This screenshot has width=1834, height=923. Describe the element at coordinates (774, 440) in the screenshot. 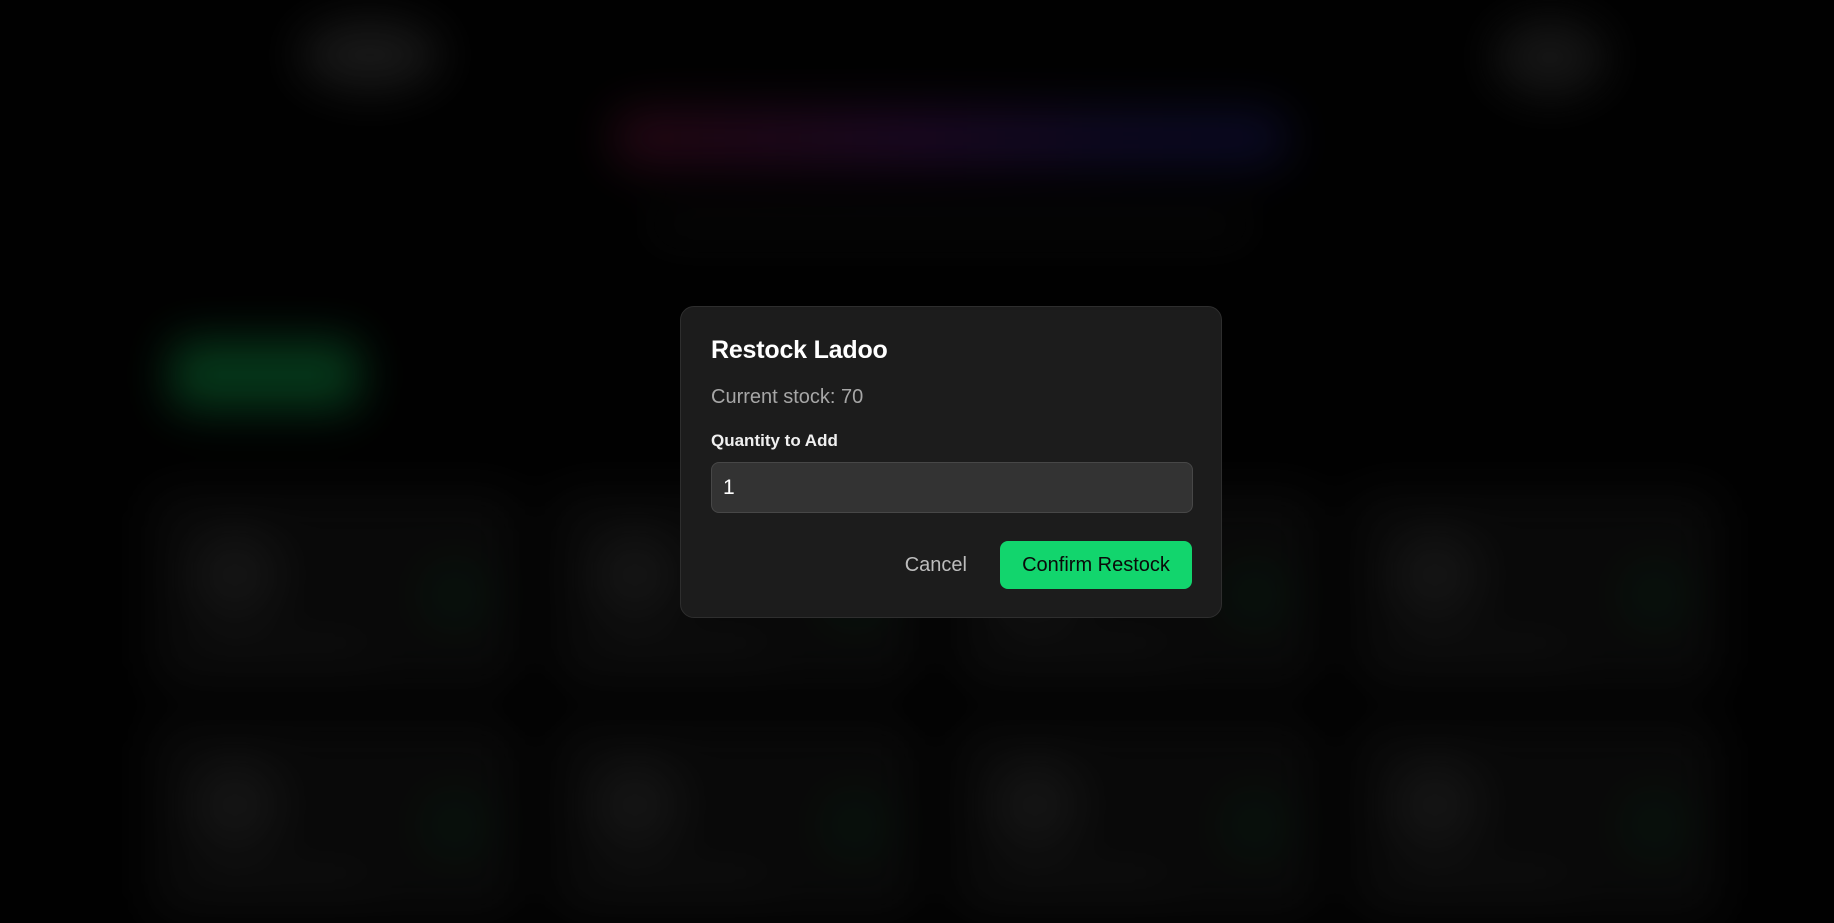

I see `quantity-label: Quantity to Add` at that location.